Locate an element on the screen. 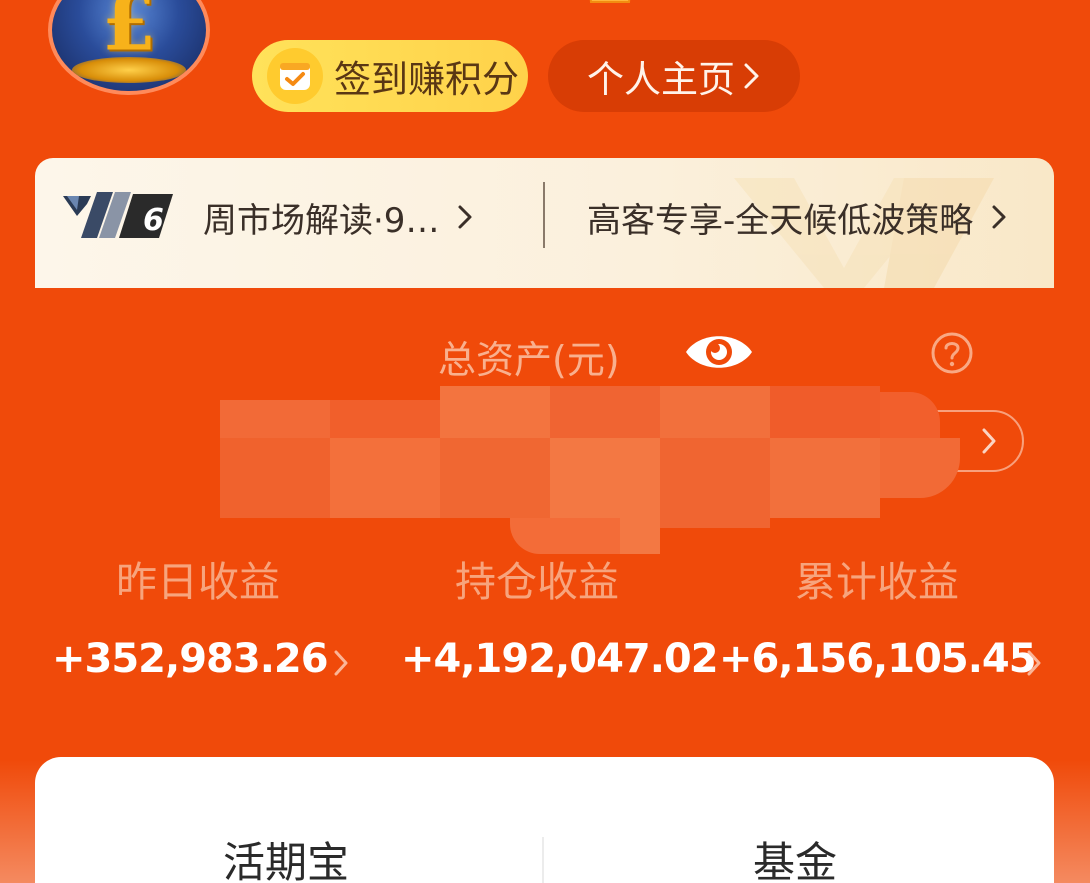 The width and height of the screenshot is (1090, 883). earning-cumulative: 累计收益 +6,156,105.45 is located at coordinates (902, 623).